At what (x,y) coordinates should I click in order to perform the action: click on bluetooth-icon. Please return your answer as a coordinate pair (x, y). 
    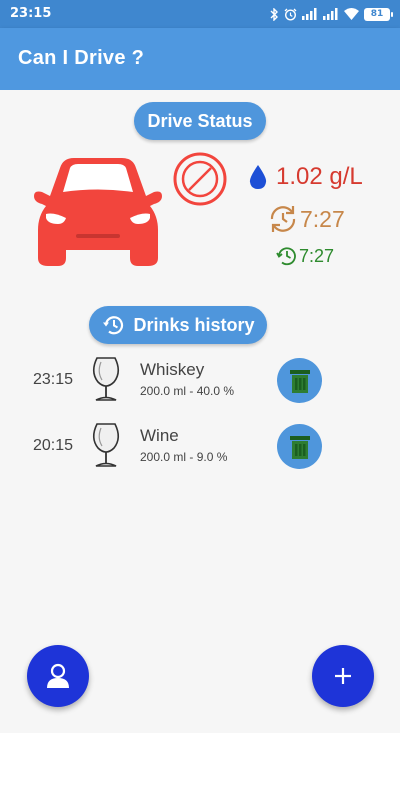
    Looking at the image, I should click on (274, 14).